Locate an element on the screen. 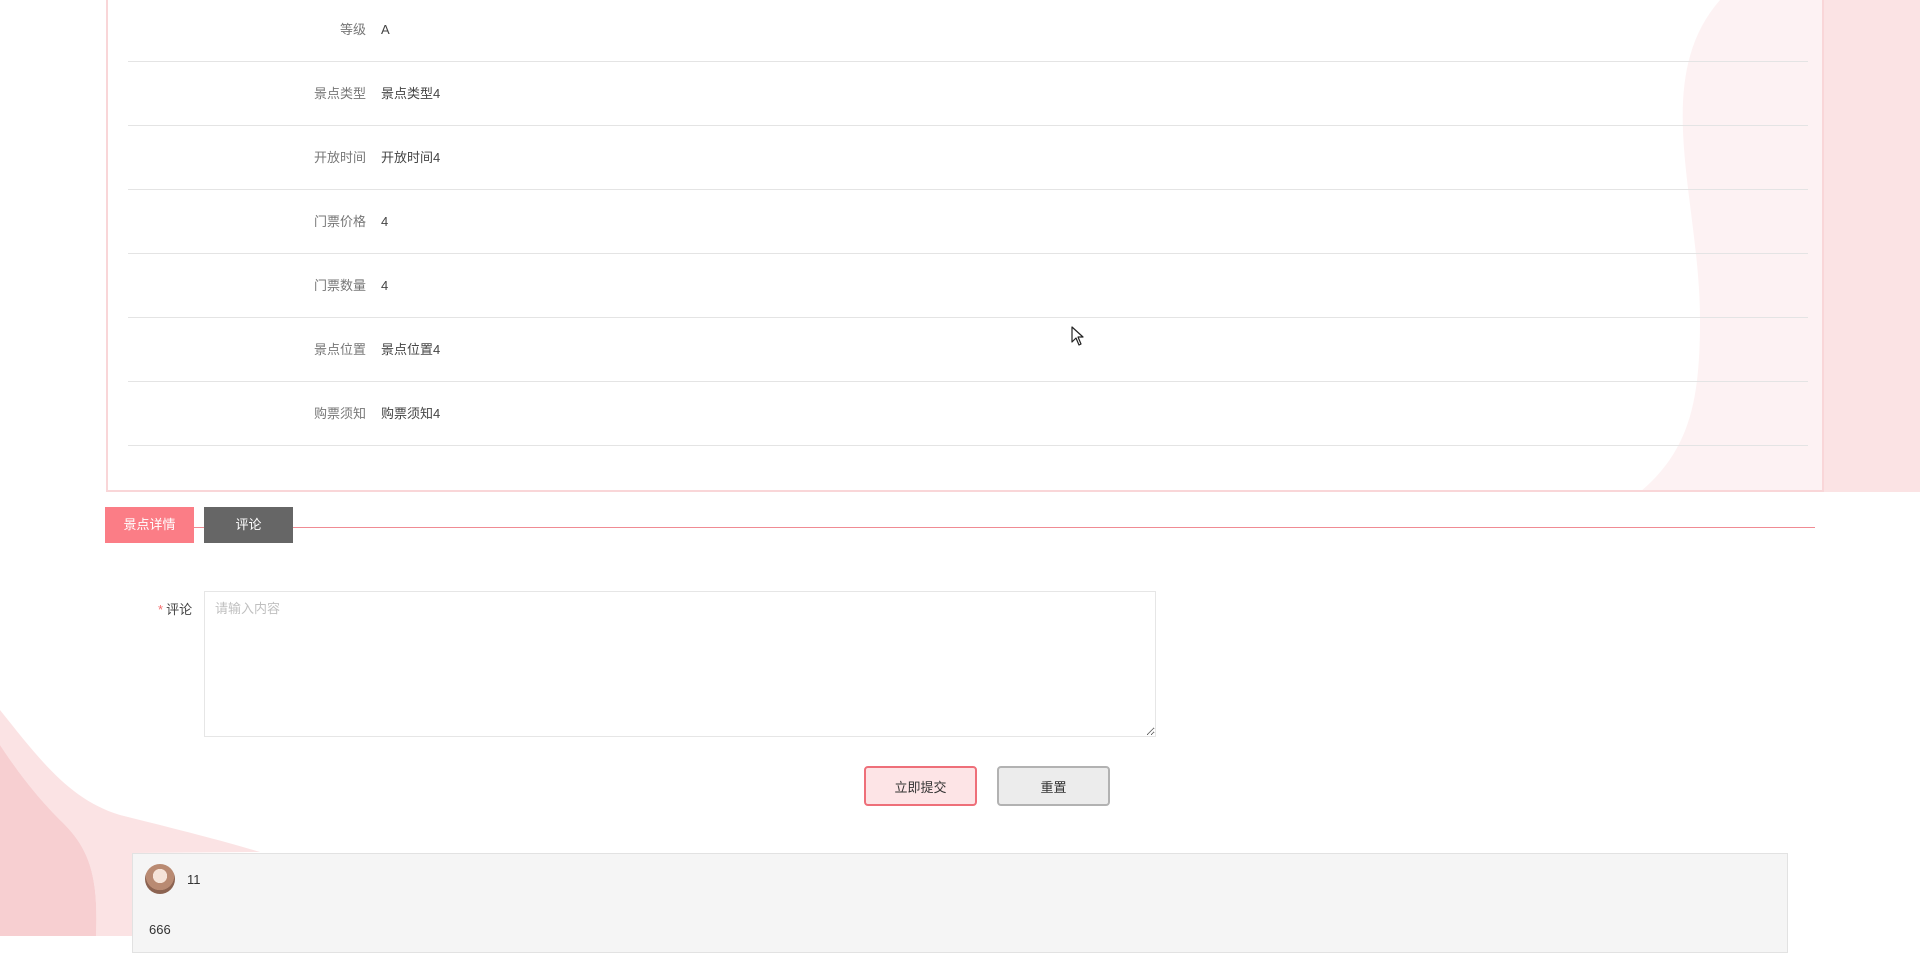  comment-field-label: * 评论 is located at coordinates (175, 608).